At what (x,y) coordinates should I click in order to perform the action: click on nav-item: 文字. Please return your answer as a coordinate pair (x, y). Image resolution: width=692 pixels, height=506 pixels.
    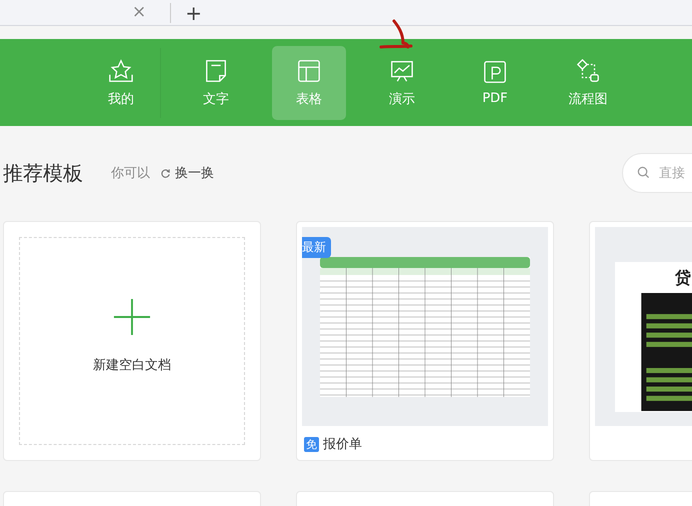
    Looking at the image, I should click on (216, 83).